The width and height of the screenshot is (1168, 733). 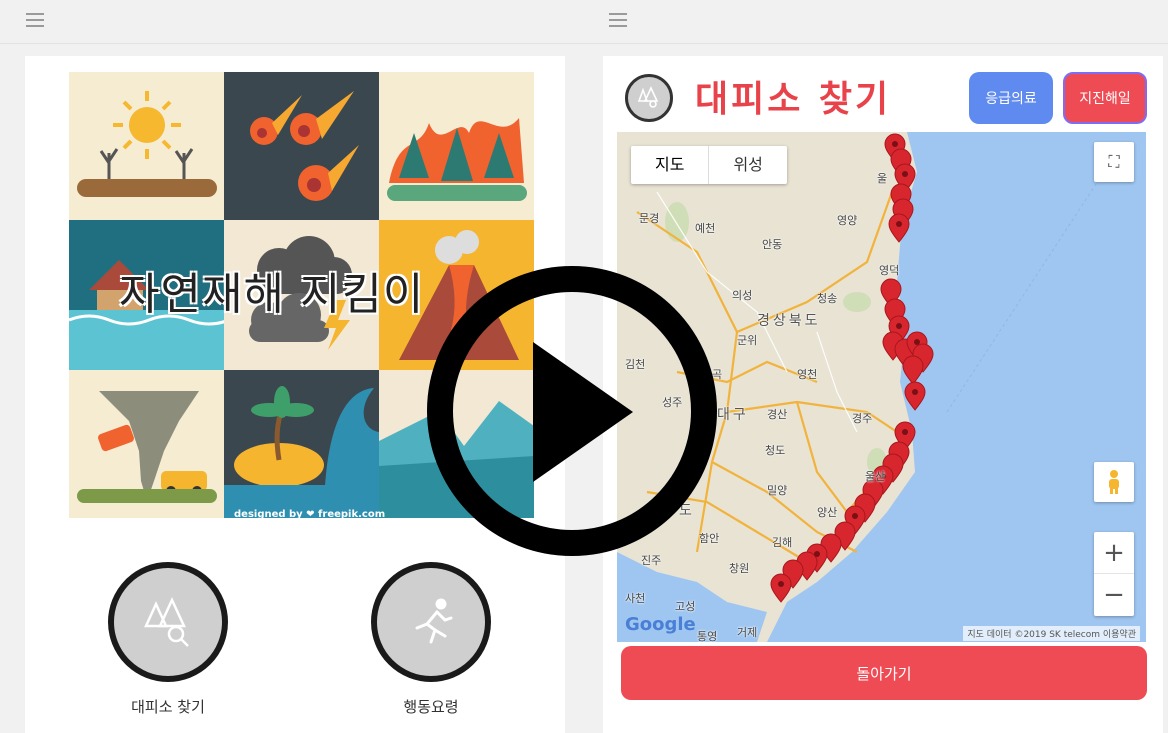 What do you see at coordinates (862, 418) in the screenshot?
I see `map-label-gyeongju: 경주` at bounding box center [862, 418].